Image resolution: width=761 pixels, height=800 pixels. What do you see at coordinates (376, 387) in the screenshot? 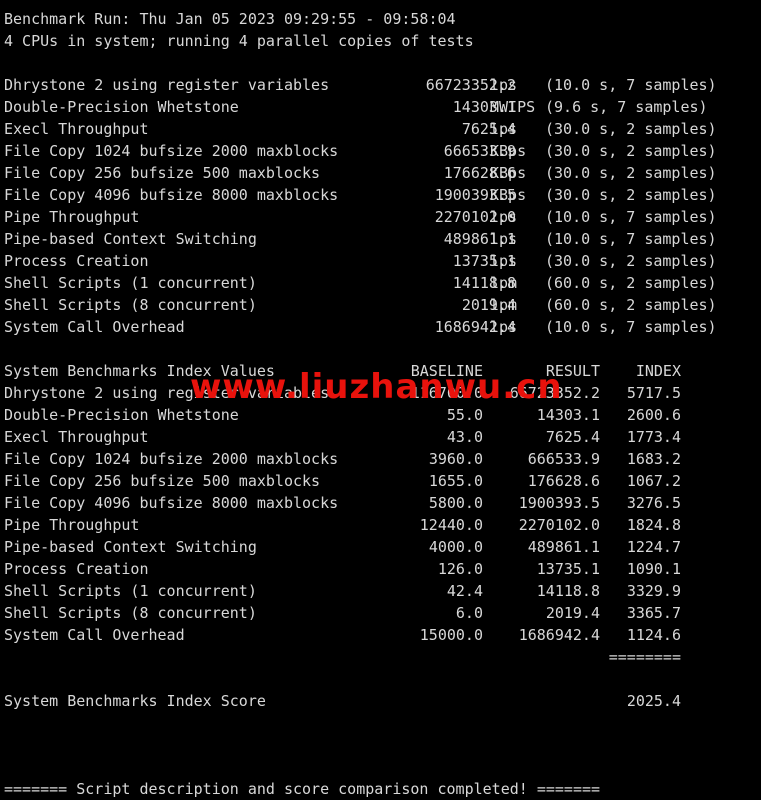
I see `watermark-text: www.liuzhanwu.cn` at bounding box center [376, 387].